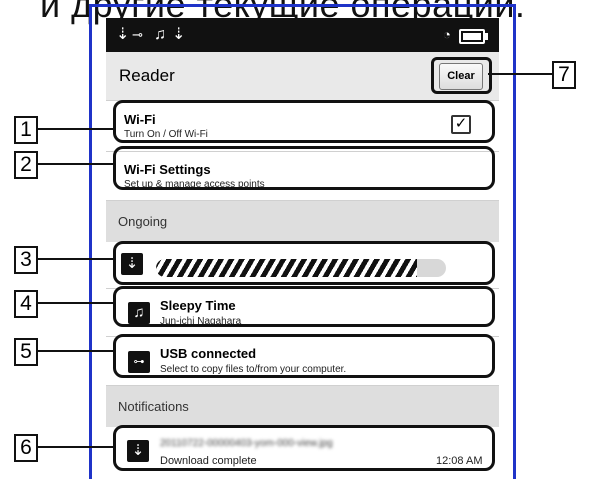 The width and height of the screenshot is (594, 479). I want to click on notifications-section-header: Notifications, so click(302, 406).